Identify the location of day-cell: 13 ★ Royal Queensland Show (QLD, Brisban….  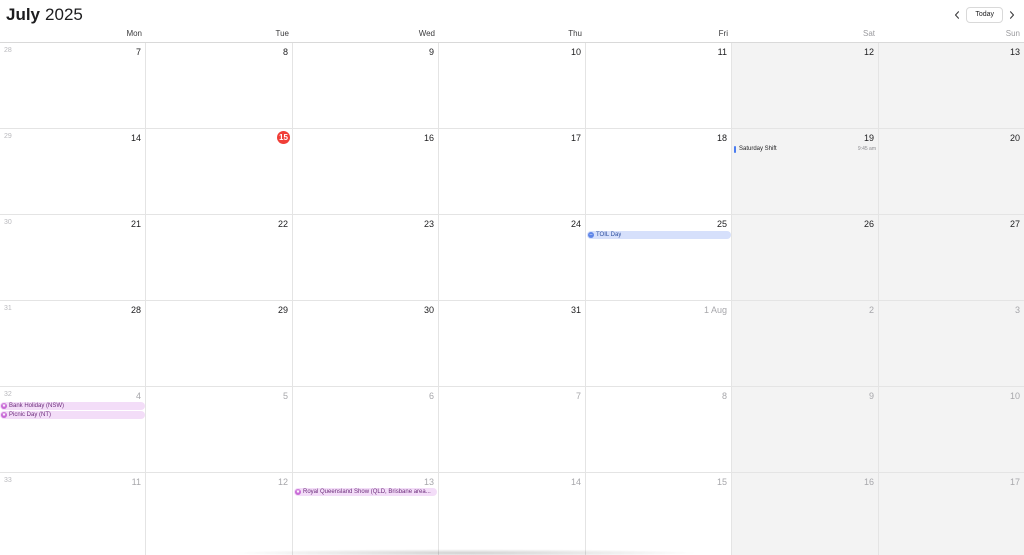
(366, 514).